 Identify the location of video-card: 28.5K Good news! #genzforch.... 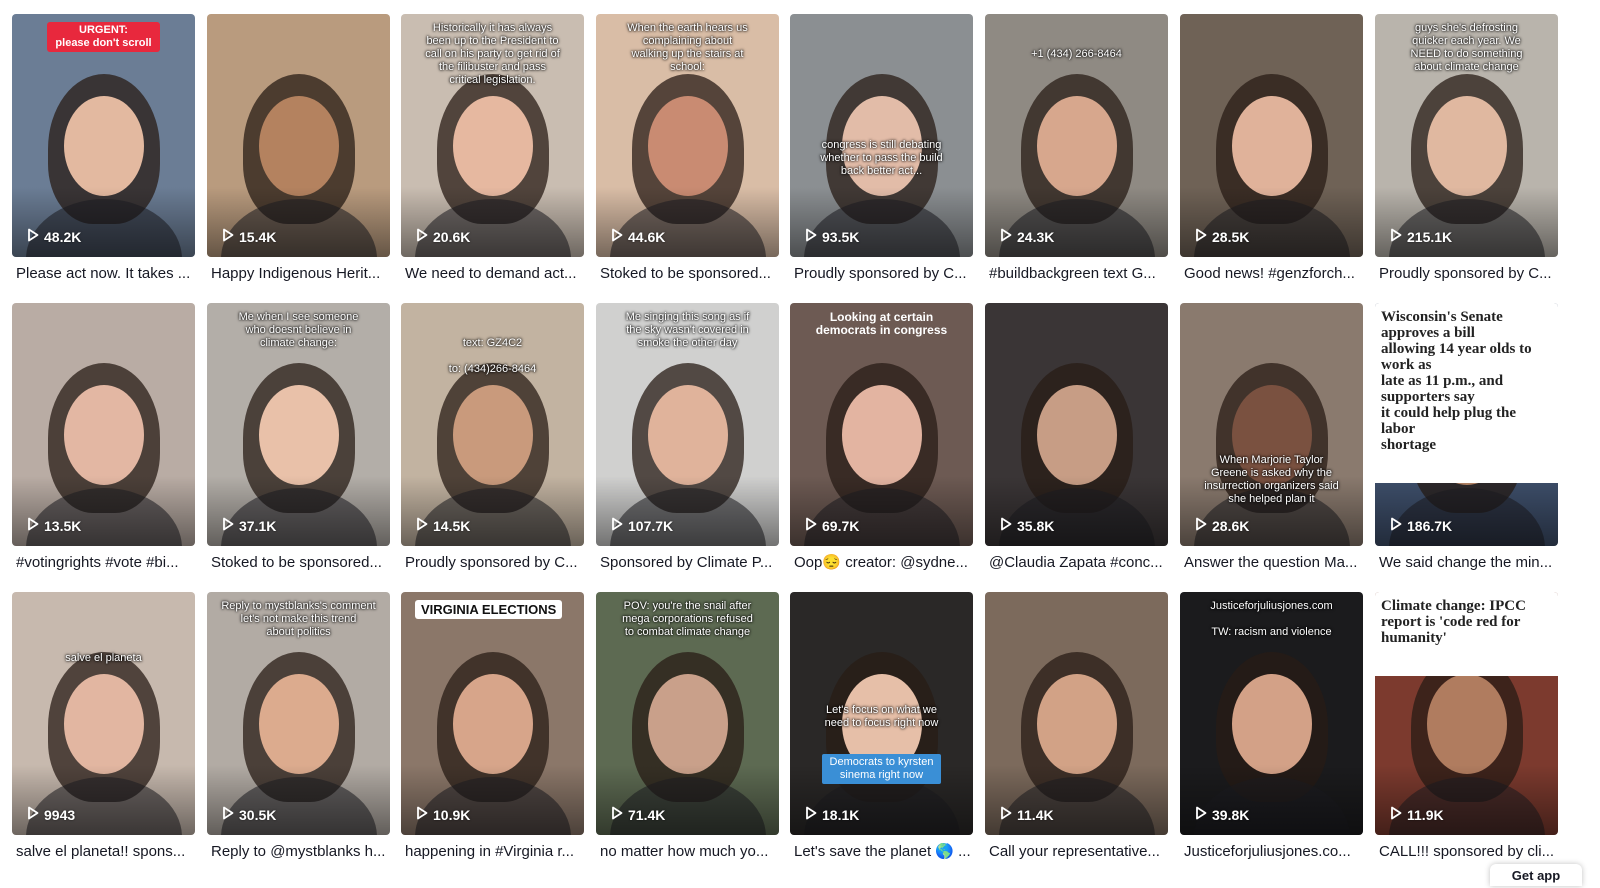
(1271, 153).